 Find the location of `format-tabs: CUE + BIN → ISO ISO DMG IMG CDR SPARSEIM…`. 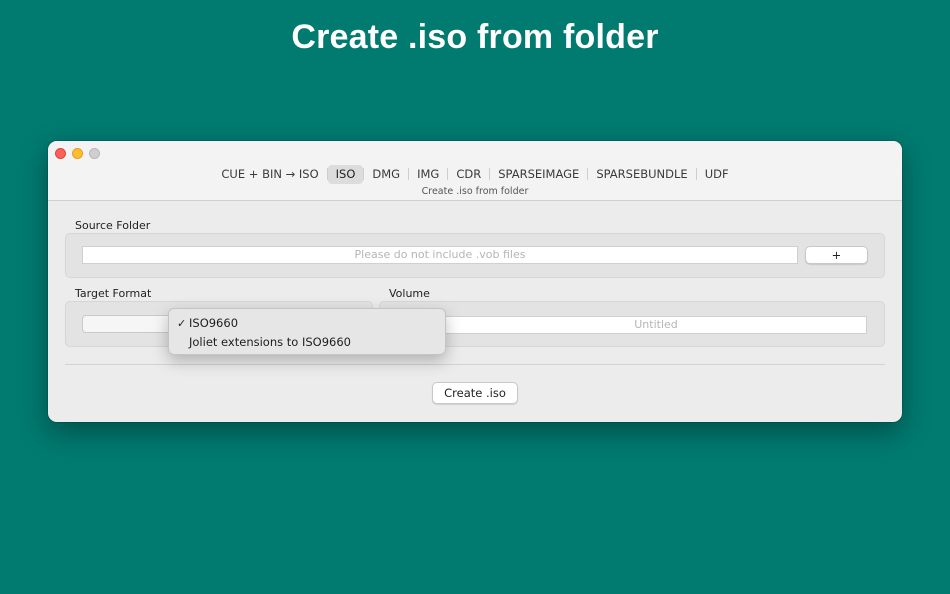

format-tabs: CUE + BIN → ISO ISO DMG IMG CDR SPARSEIM… is located at coordinates (475, 174).